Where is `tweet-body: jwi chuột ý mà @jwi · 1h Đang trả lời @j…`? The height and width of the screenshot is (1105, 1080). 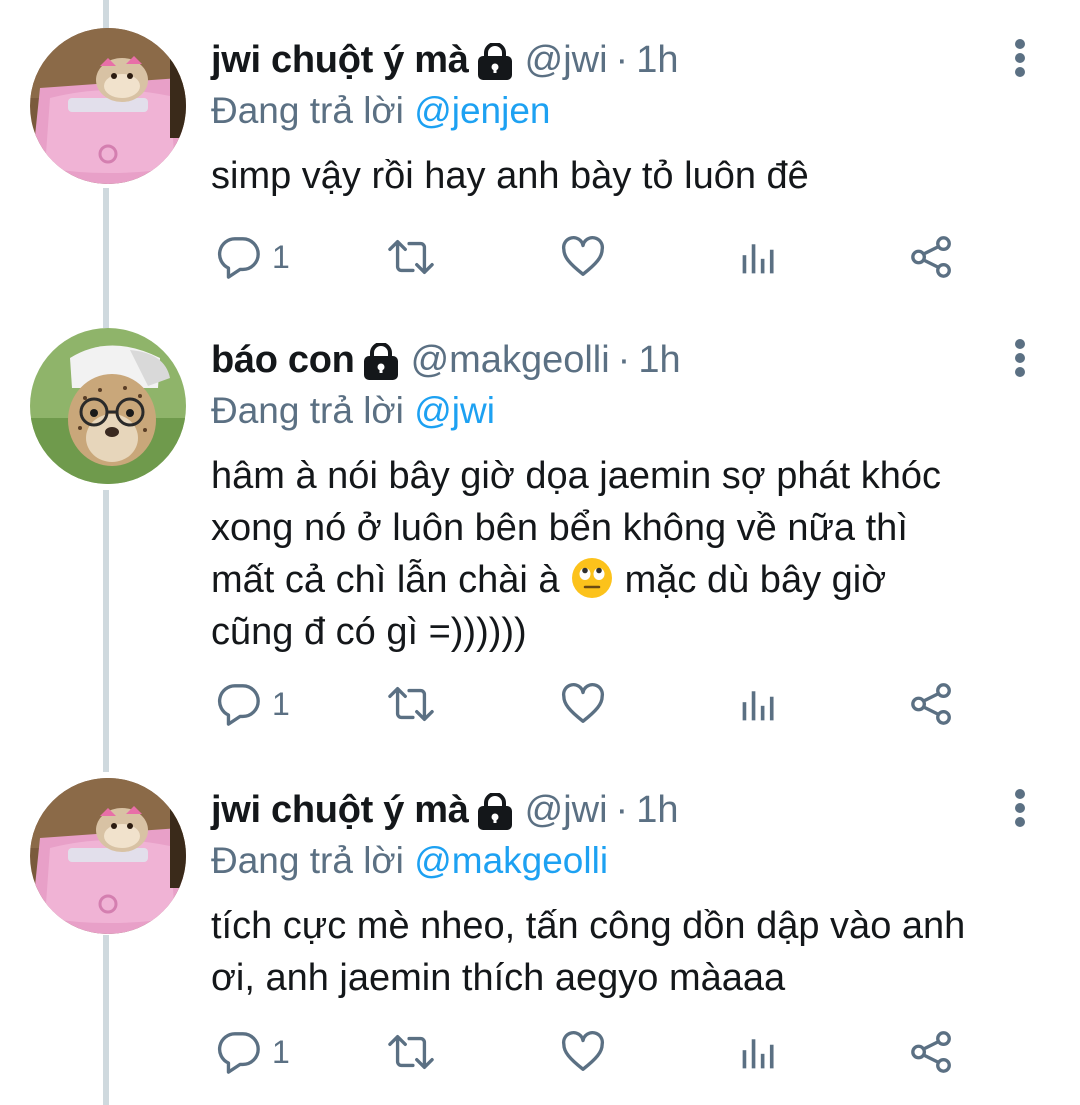
tweet-body: jwi chuột ý mà @jwi · 1h Đang trả lời @j… is located at coordinates (630, 118).